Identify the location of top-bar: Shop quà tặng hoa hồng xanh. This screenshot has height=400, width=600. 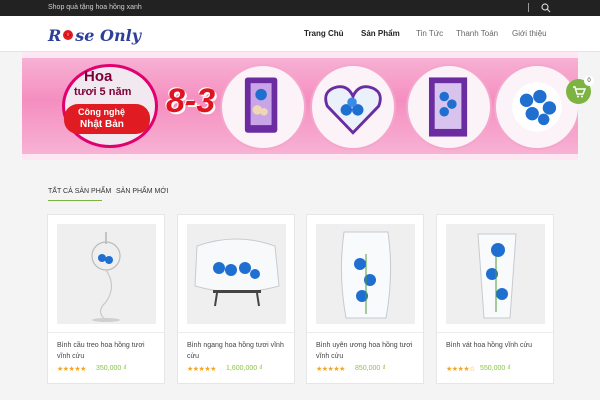
(300, 8).